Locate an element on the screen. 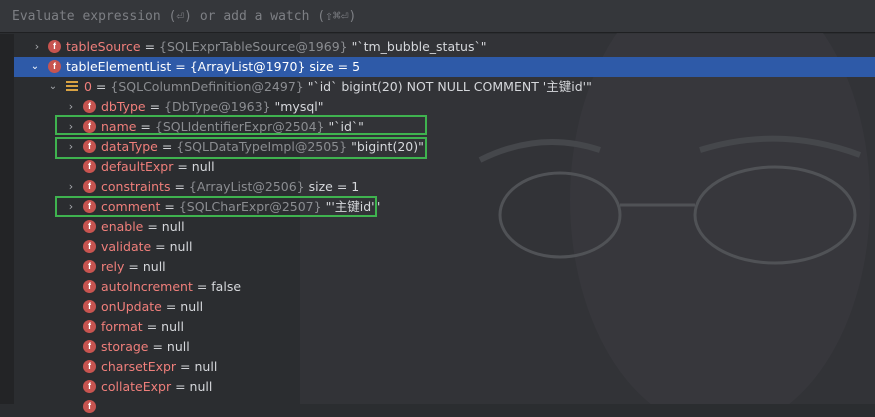 This screenshot has height=417, width=875. tree-row-text: format = null is located at coordinates (142, 327).